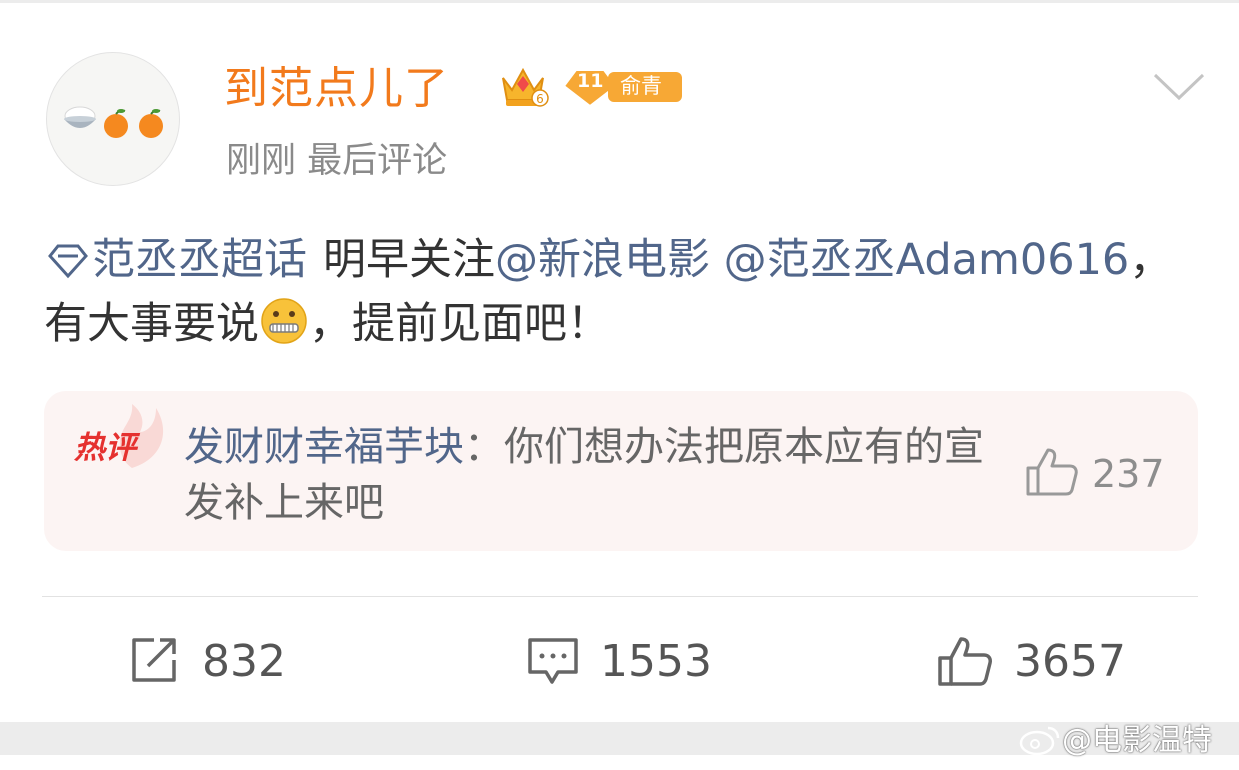 This screenshot has width=1239, height=770. I want to click on like-button: 3657, so click(1031, 662).